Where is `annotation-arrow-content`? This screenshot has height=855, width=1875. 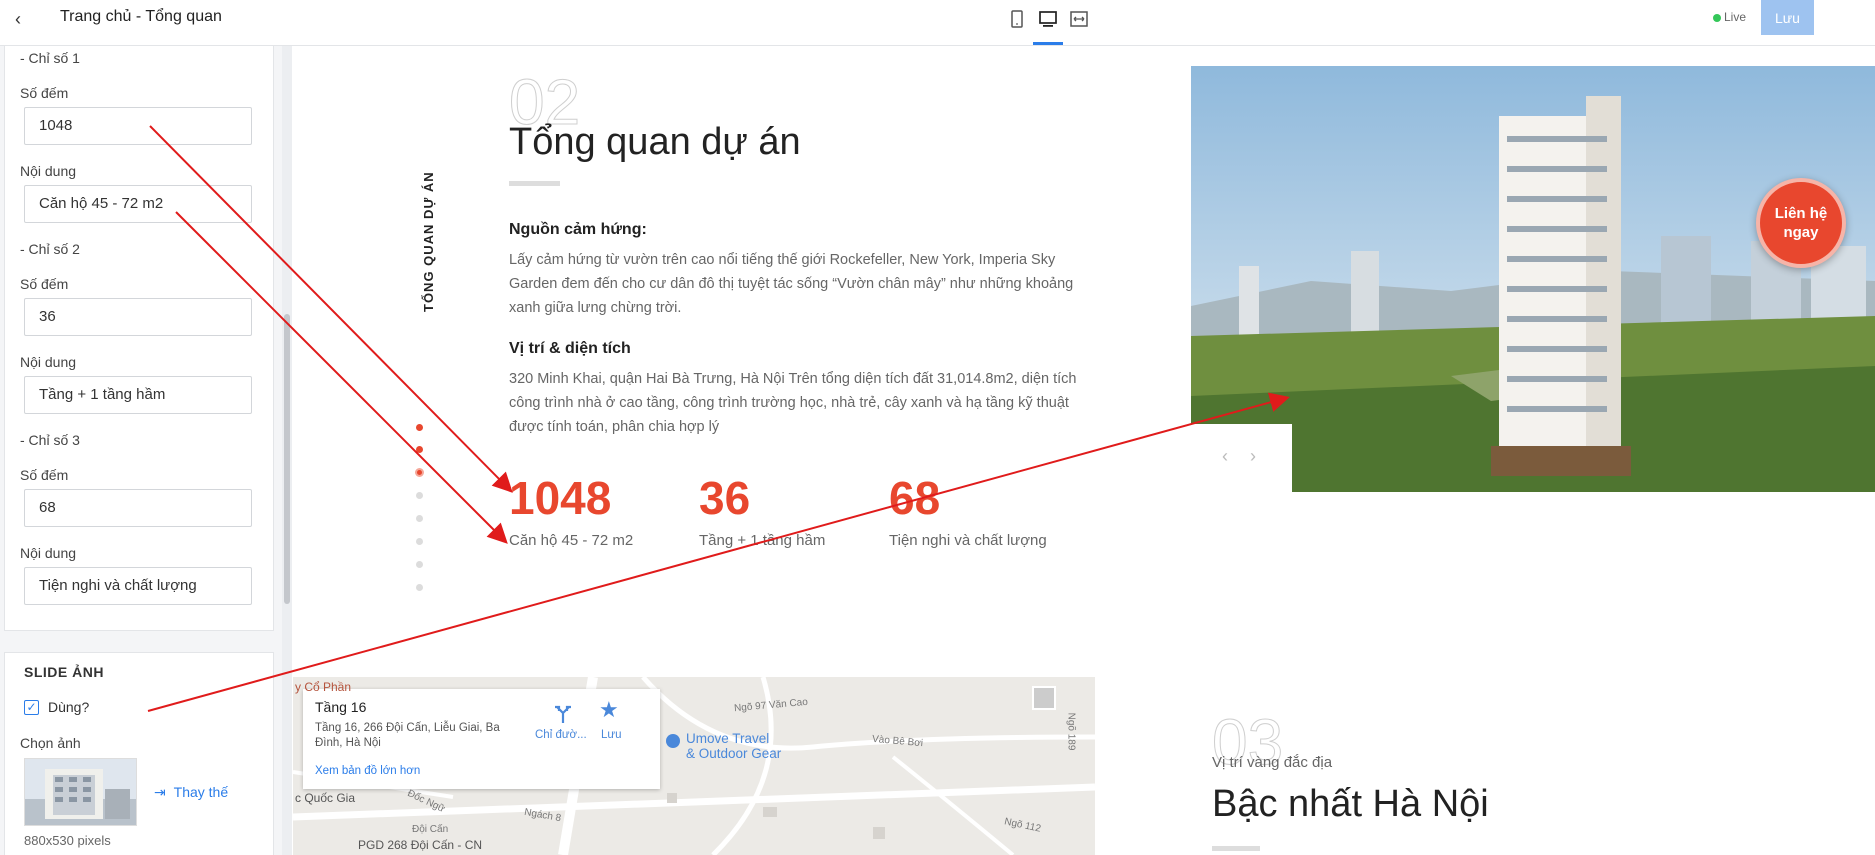
annotation-arrow-content is located at coordinates (341, 377).